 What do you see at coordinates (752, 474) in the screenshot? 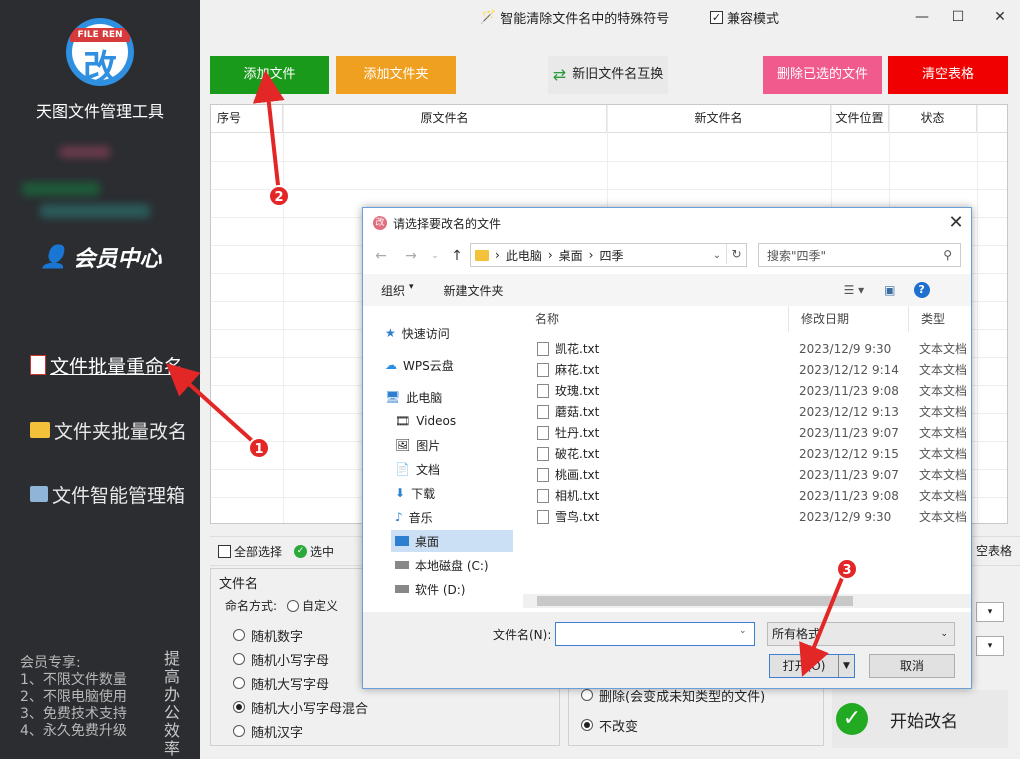
I see `file-row: 桃画.txt 2023/11/23 9:07 文本文档` at bounding box center [752, 474].